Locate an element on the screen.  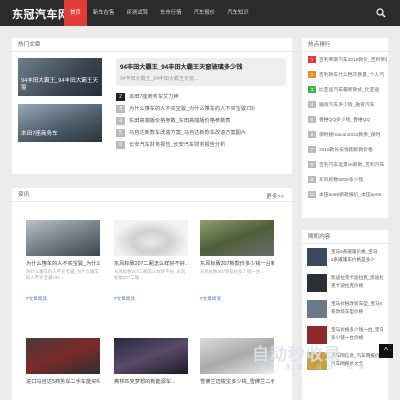
hot-article-title: 为什么懂车的人不买宝骏_为什么懂车的人不买宝骏730 is located at coordinates (192, 109).